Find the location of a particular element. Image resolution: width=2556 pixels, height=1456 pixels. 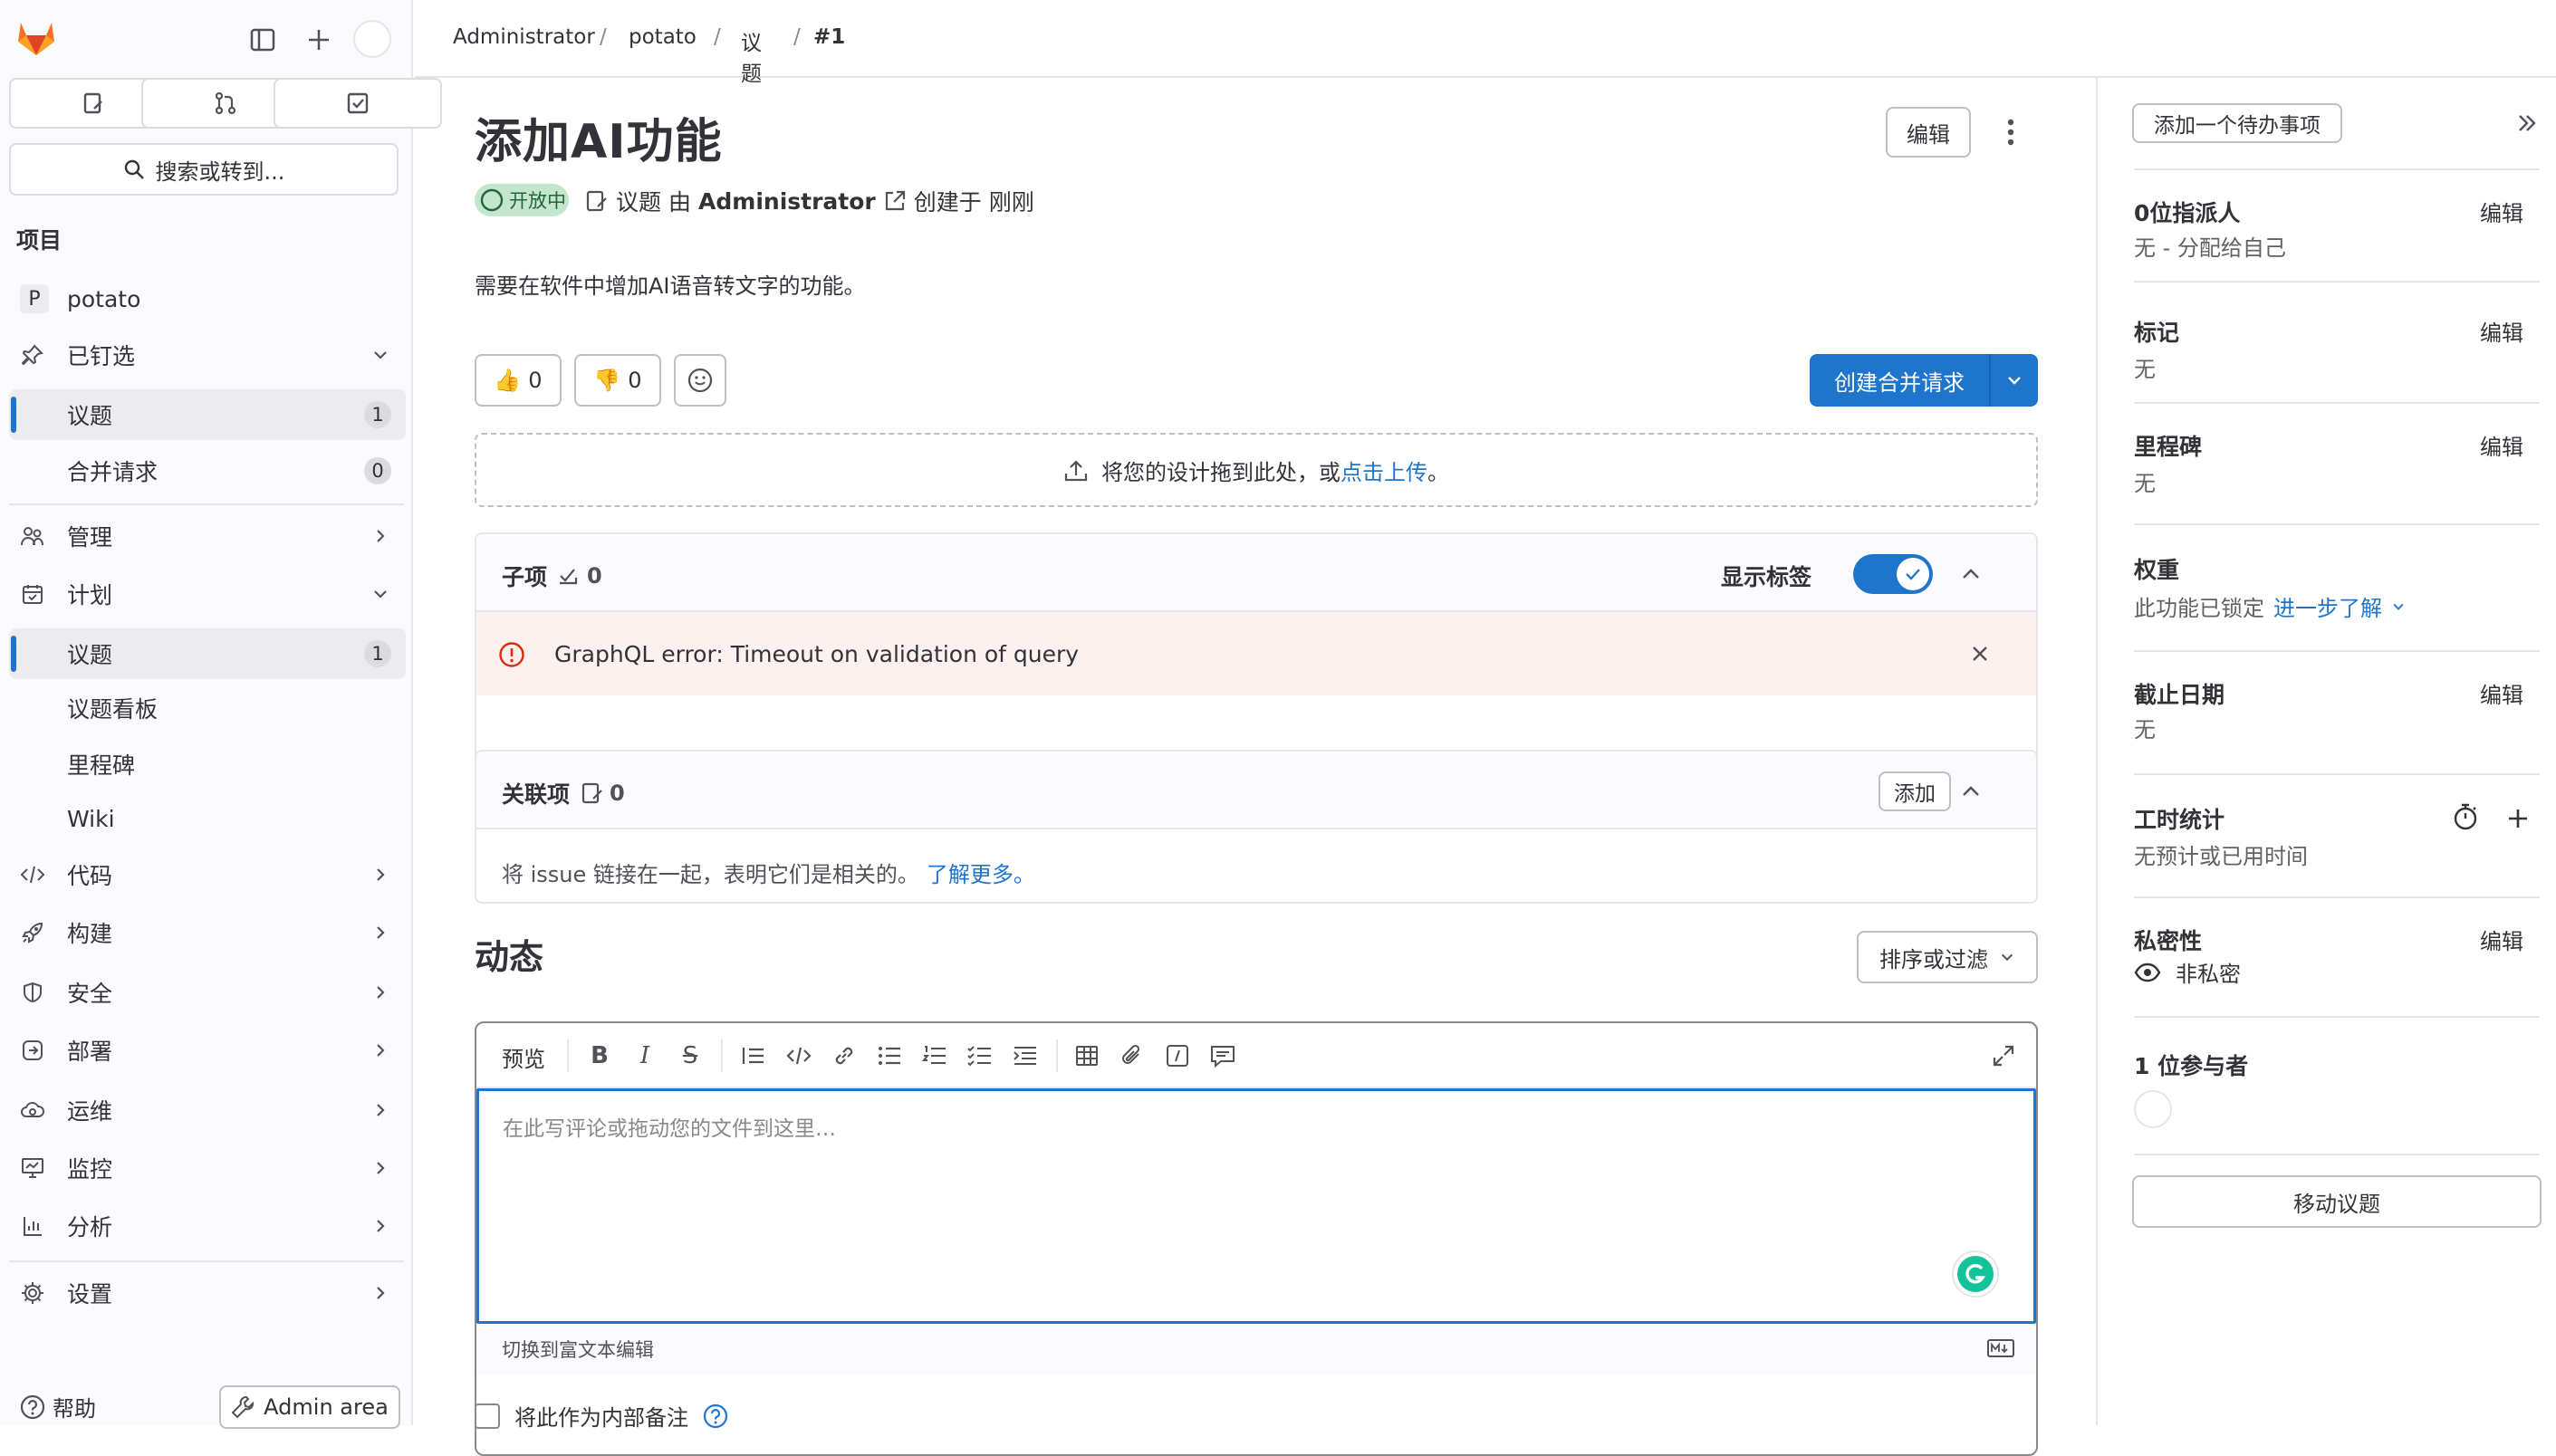

internal-note-checkbox is located at coordinates (488, 1416).